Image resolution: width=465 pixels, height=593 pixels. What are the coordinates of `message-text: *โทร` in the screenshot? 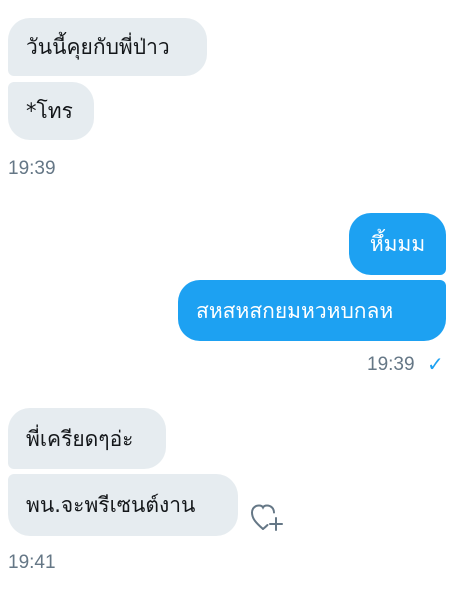 It's located at (49, 111).